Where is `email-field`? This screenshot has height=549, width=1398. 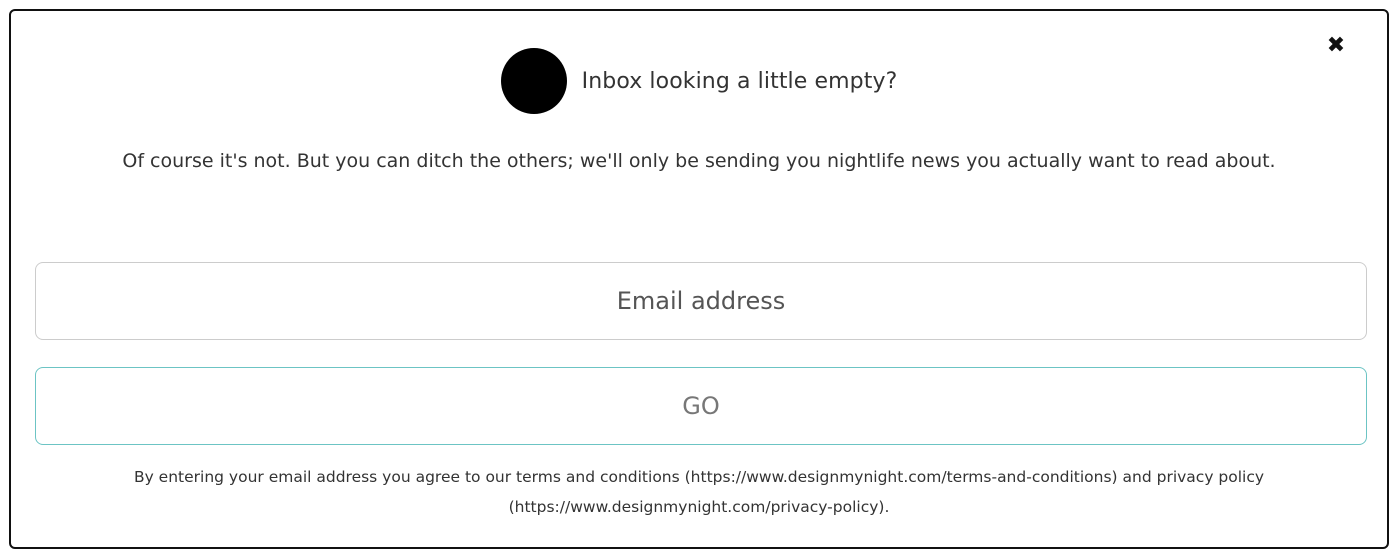
email-field is located at coordinates (701, 301).